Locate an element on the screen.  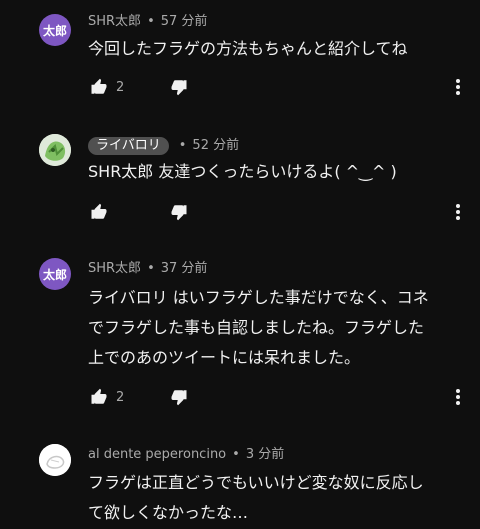
comment-text-line: 今回したフラゲの方法もちゃんと紹介してね is located at coordinates (248, 48).